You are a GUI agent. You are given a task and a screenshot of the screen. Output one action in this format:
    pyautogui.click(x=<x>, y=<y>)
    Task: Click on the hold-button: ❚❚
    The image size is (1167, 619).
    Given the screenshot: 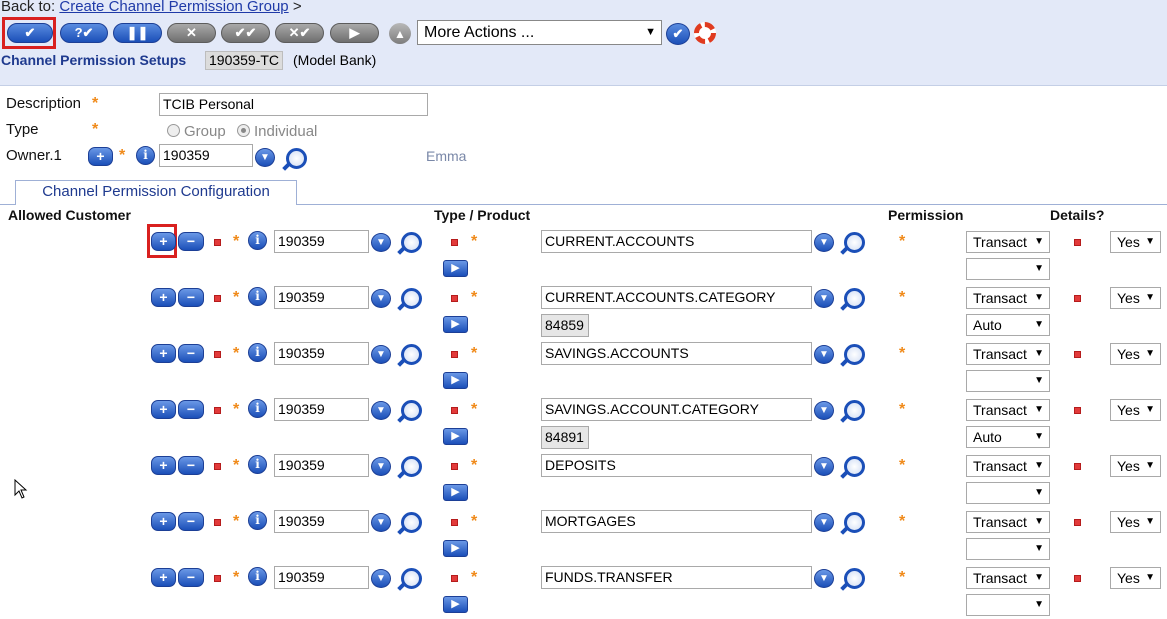 What is the action you would take?
    pyautogui.click(x=137, y=33)
    